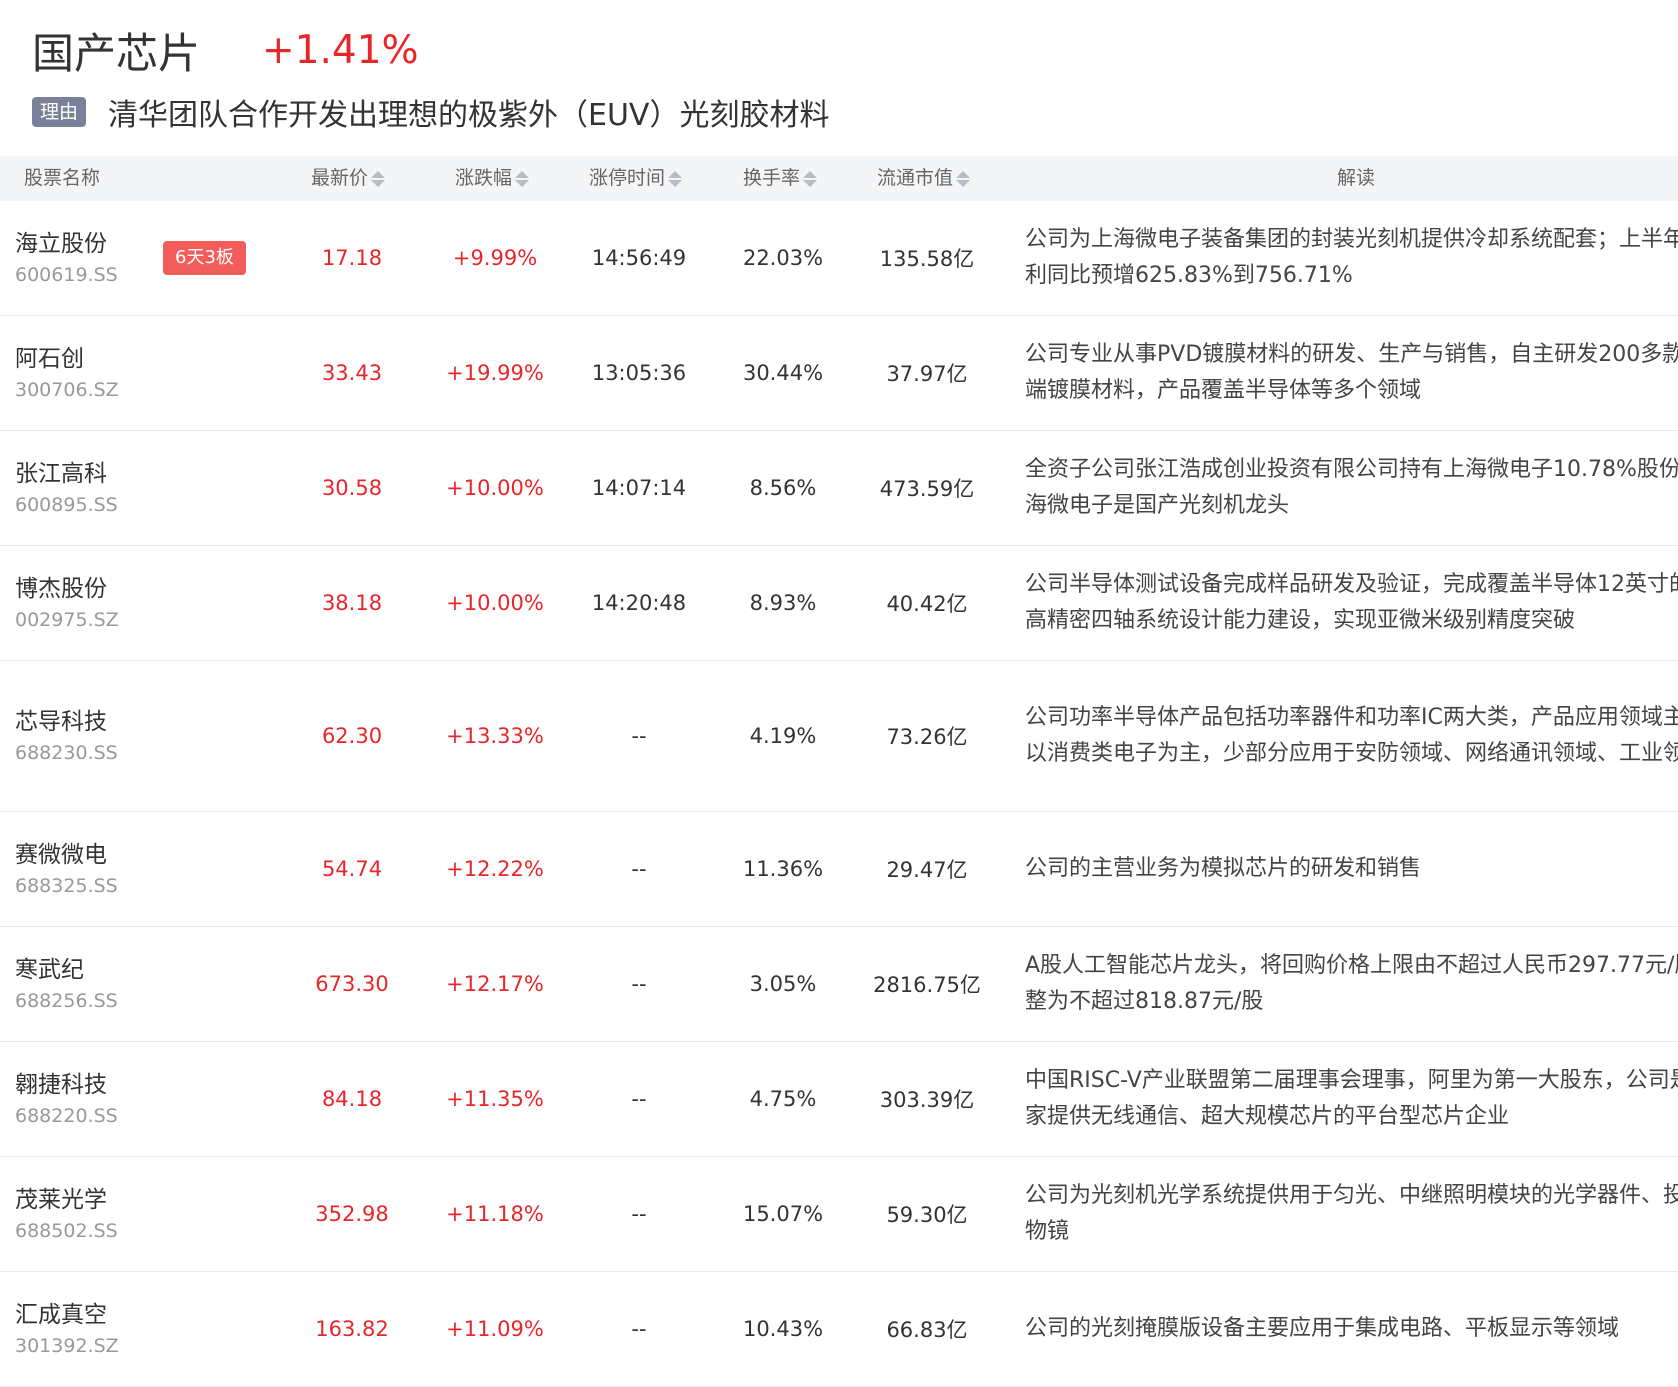 This screenshot has width=1678, height=1387. Describe the element at coordinates (225, 50) in the screenshot. I see `header: 国产芯片 +1.41%` at that location.